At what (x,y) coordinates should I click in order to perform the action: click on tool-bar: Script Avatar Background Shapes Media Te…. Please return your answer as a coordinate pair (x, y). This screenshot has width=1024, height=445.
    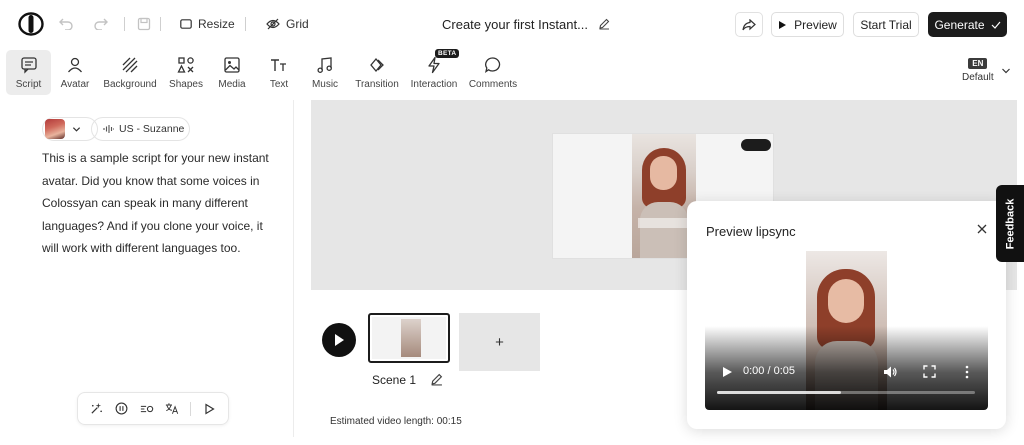
    Looking at the image, I should click on (512, 73).